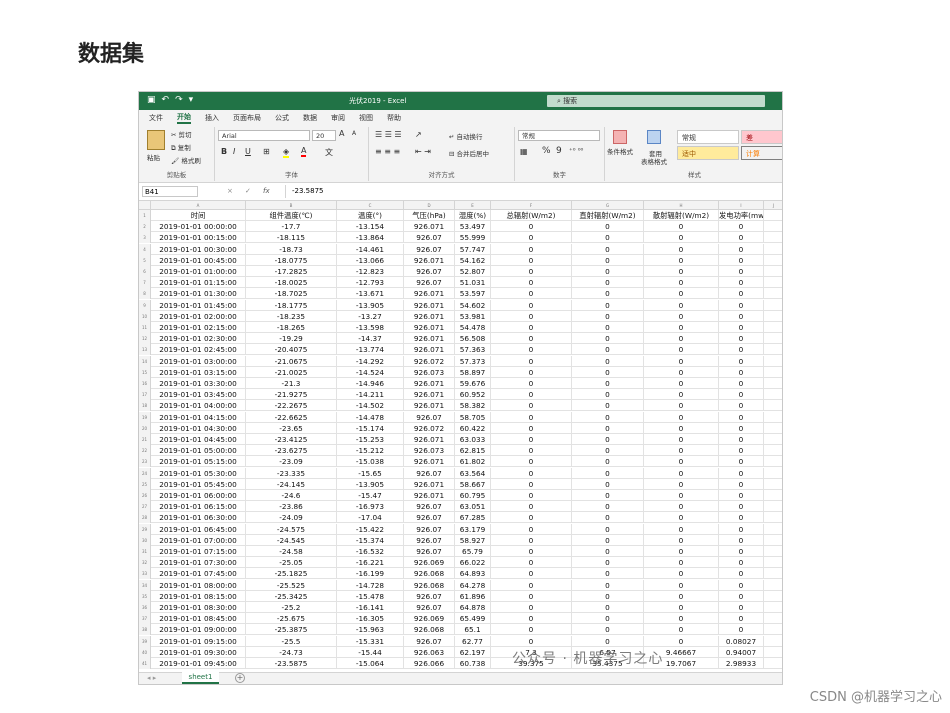  Describe the element at coordinates (198, 350) in the screenshot. I see `data-cell: 2019-01-01 02:45:00` at that location.